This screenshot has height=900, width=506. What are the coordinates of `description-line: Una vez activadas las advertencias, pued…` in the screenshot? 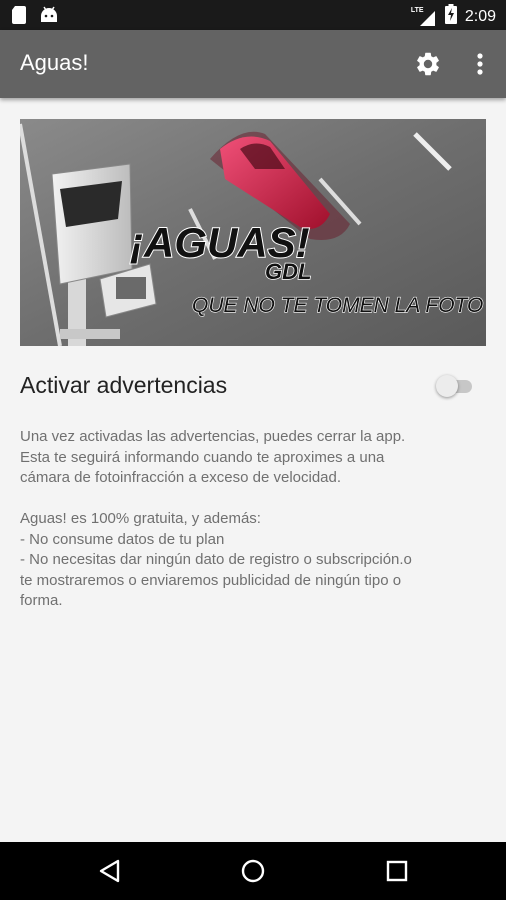 It's located at (213, 436).